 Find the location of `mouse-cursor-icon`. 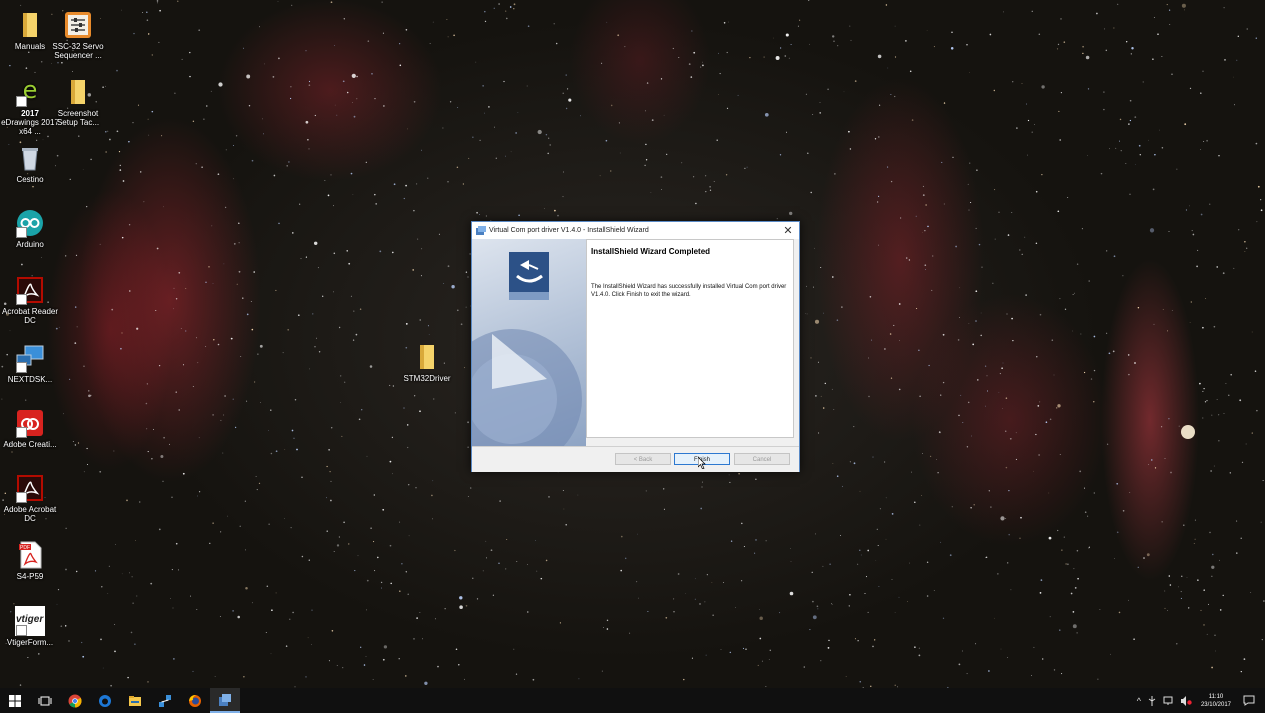

mouse-cursor-icon is located at coordinates (702, 463).